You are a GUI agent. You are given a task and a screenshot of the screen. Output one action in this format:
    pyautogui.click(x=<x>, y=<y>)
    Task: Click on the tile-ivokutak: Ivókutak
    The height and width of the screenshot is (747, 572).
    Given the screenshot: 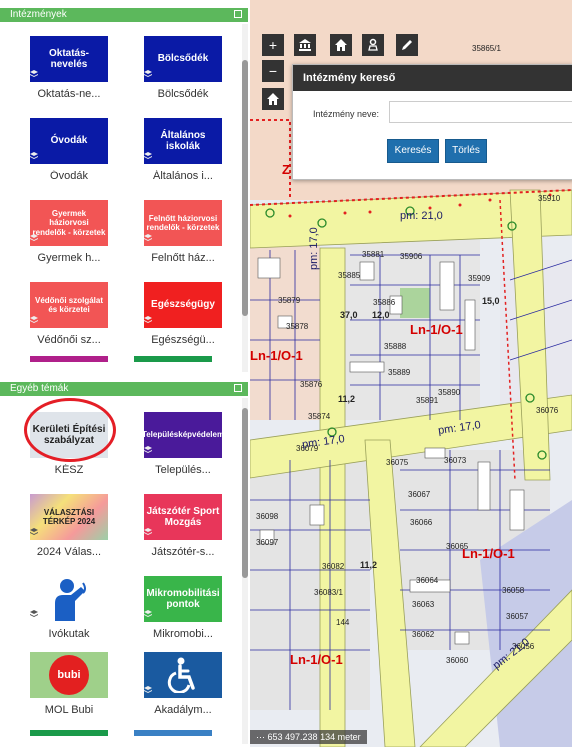 What is the action you would take?
    pyautogui.click(x=65, y=614)
    